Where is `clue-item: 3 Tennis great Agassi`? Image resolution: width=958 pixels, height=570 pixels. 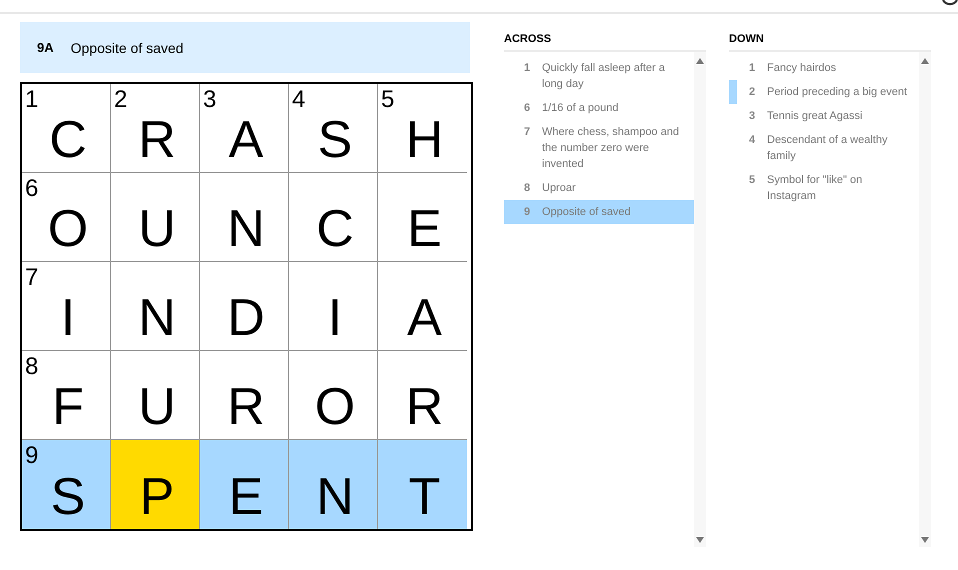 clue-item: 3 Tennis great Agassi is located at coordinates (824, 116).